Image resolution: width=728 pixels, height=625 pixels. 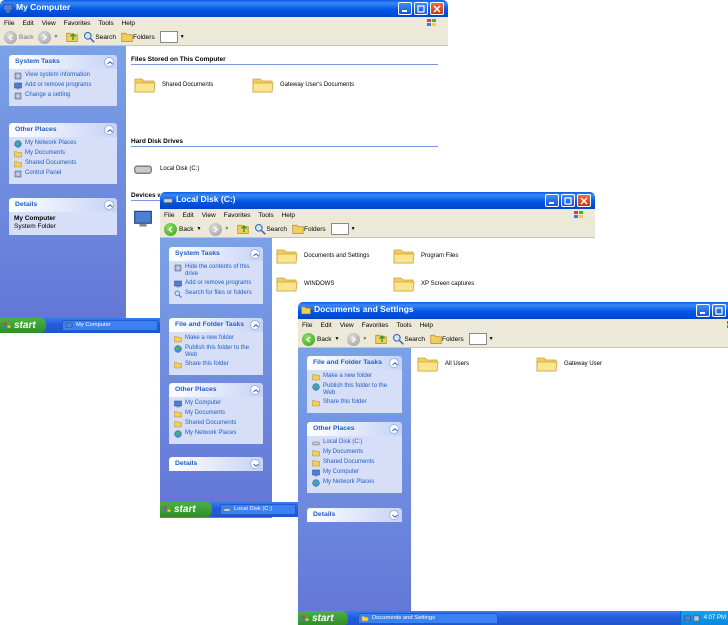 What do you see at coordinates (63, 96) in the screenshot?
I see `task-change-setting: Change a setting` at bounding box center [63, 96].